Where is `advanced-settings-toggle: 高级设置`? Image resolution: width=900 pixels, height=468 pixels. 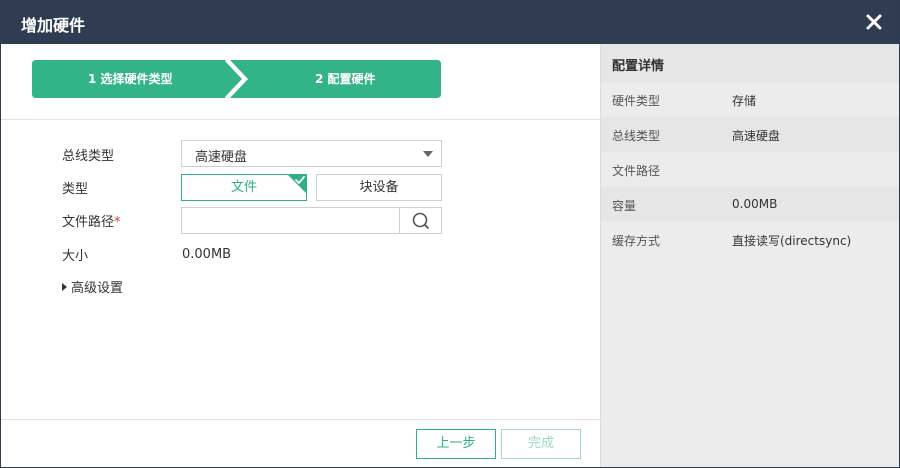
advanced-settings-toggle: 高级设置 is located at coordinates (92, 286).